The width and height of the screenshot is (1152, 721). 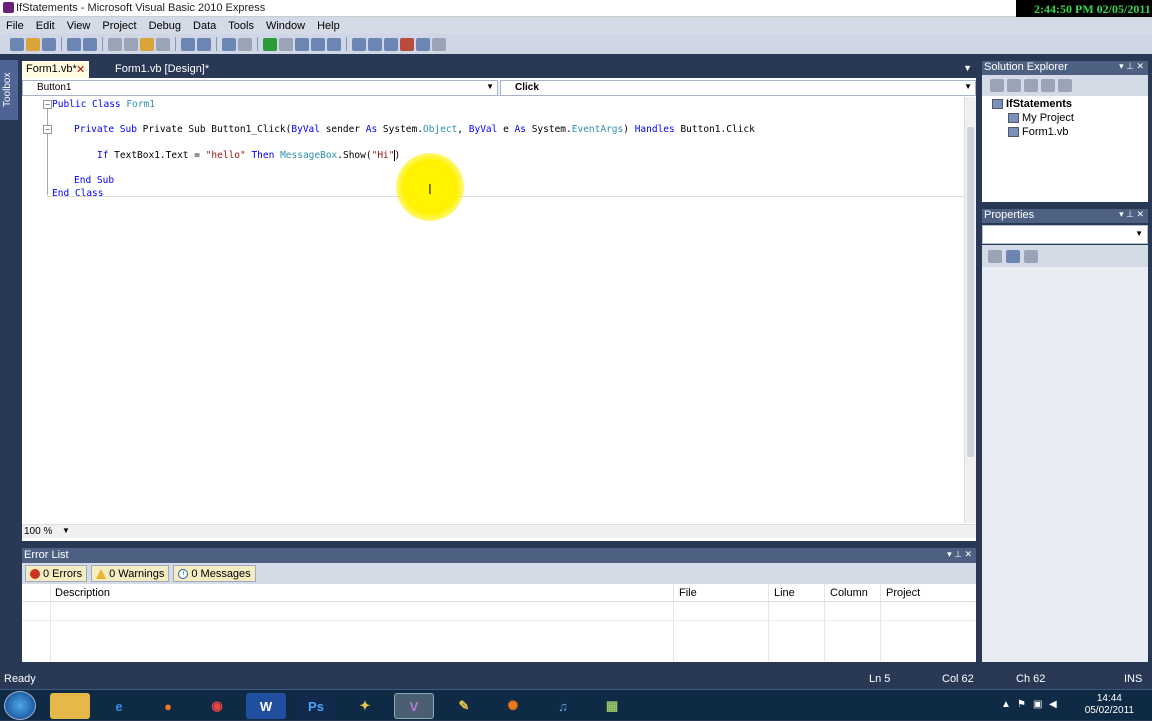 What do you see at coordinates (80, 69) in the screenshot?
I see `close-icon: ✕` at bounding box center [80, 69].